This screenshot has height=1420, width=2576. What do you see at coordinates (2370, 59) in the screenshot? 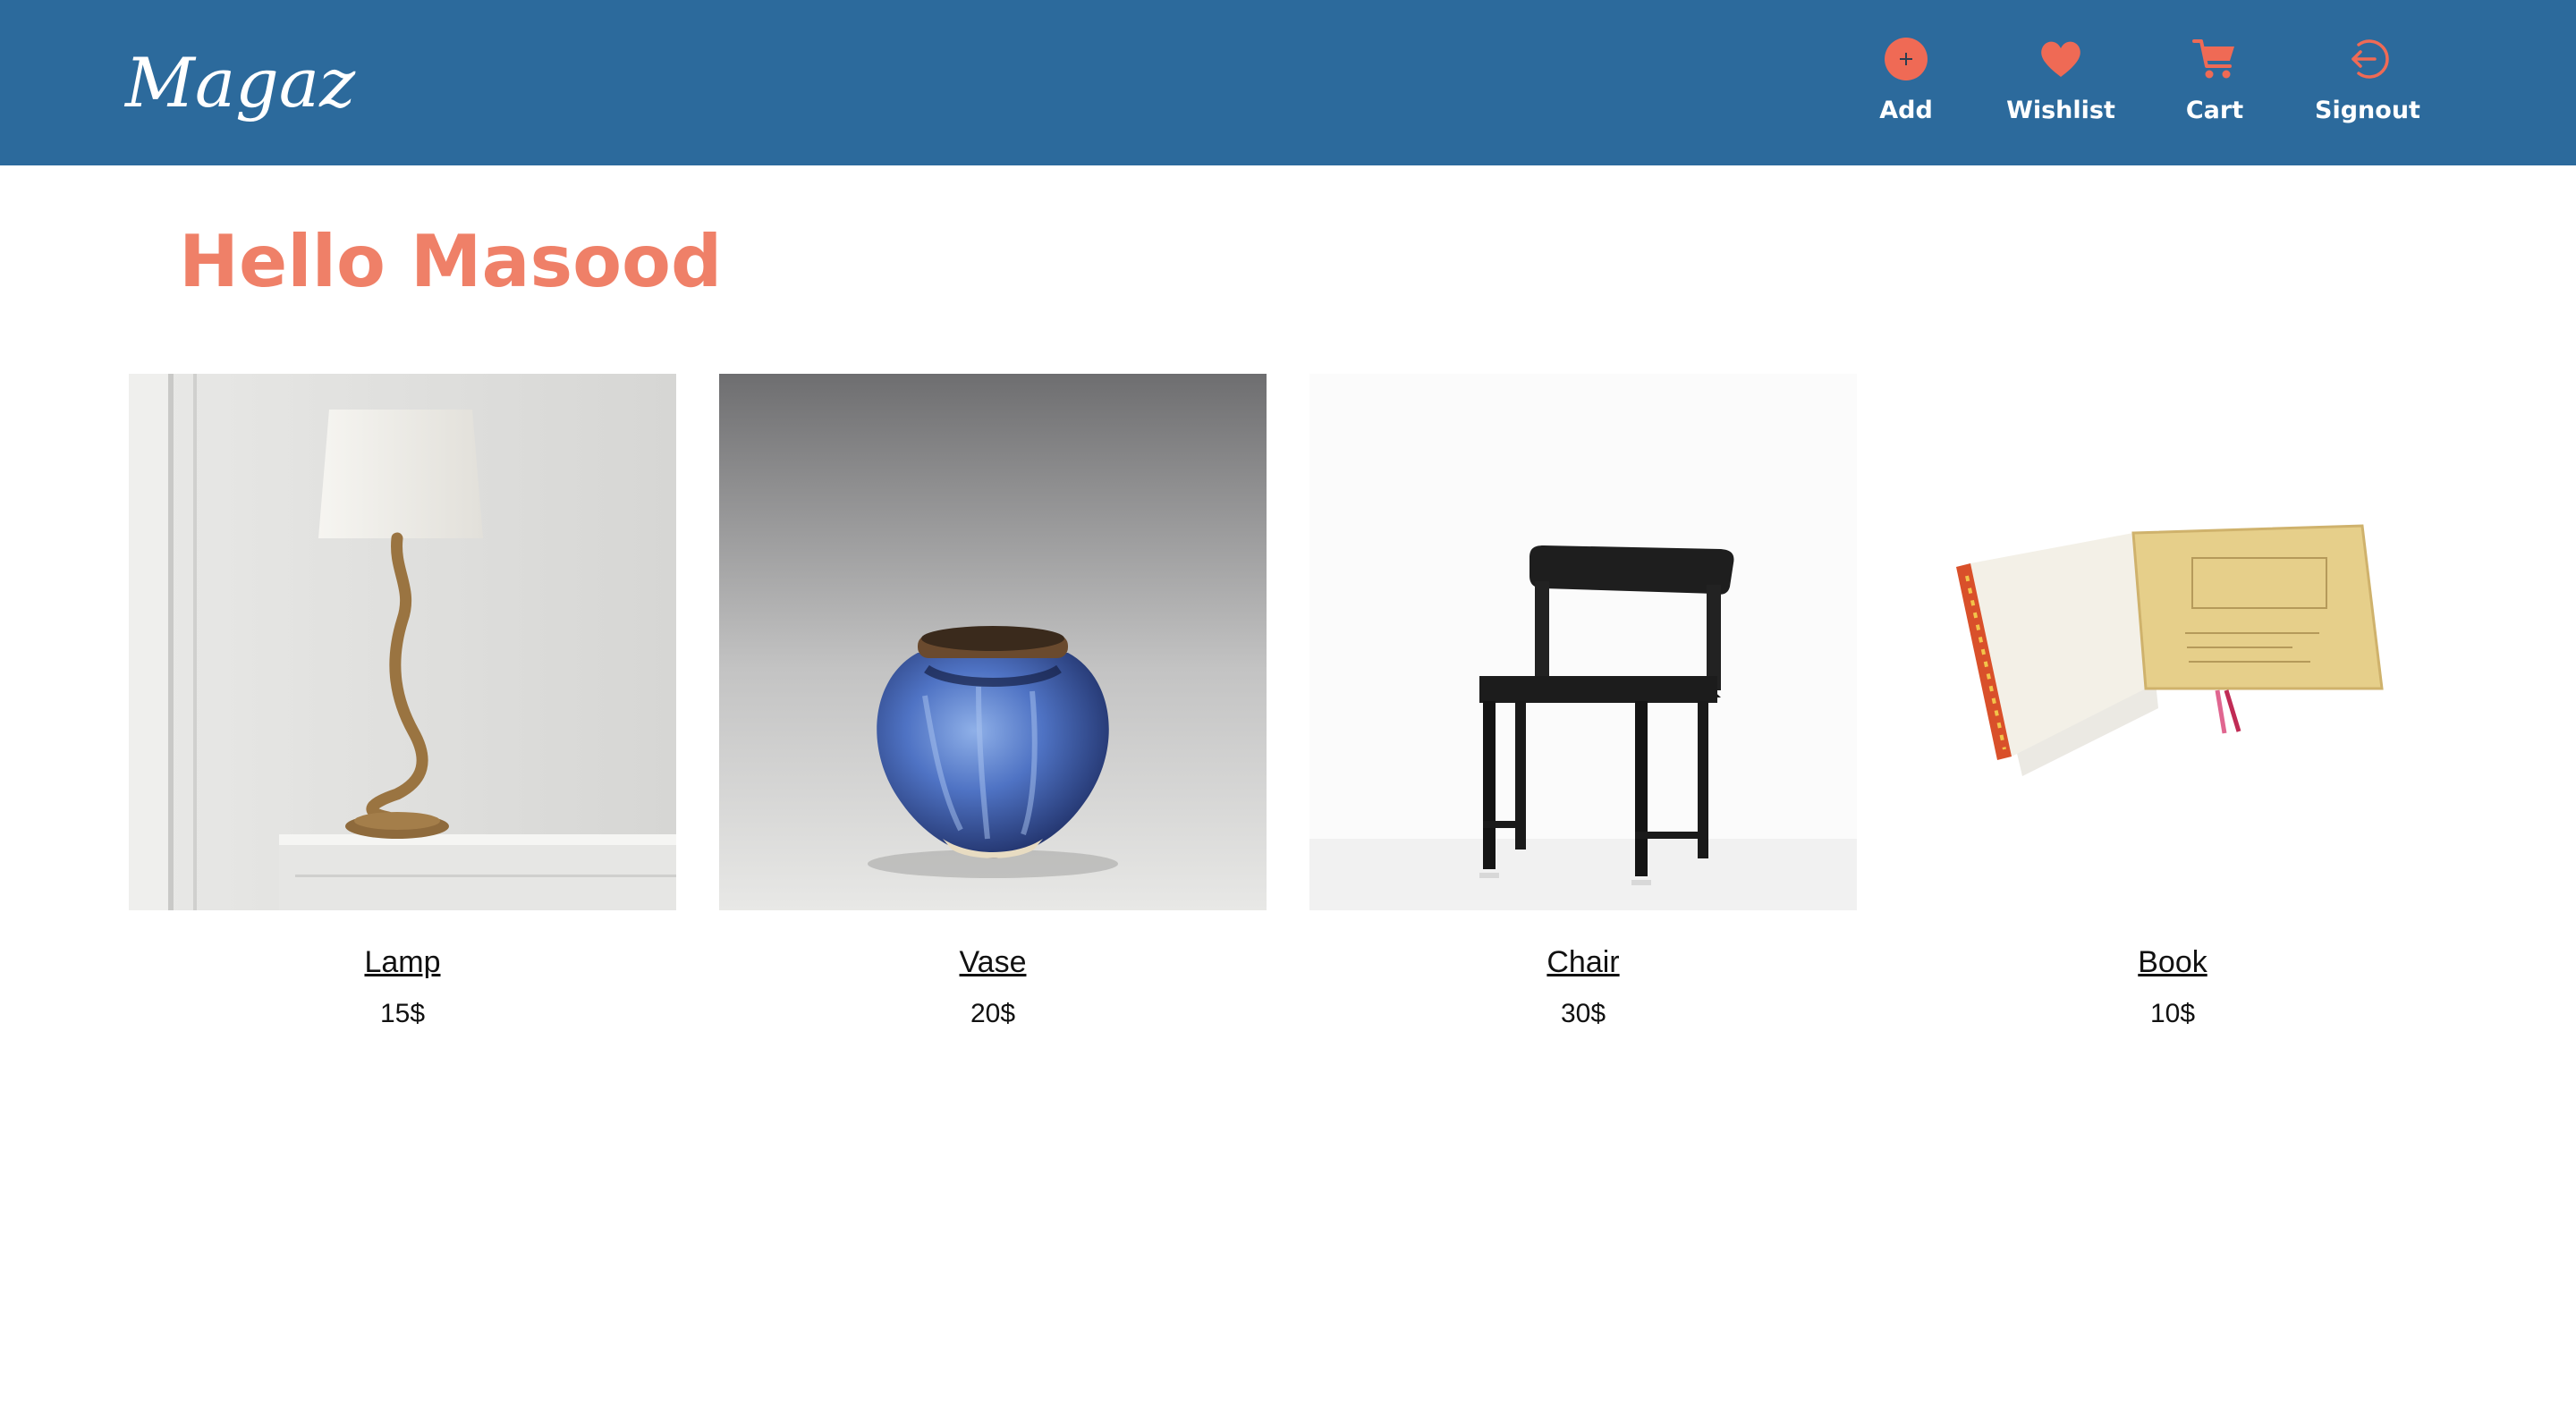
I see `signout-icon` at bounding box center [2370, 59].